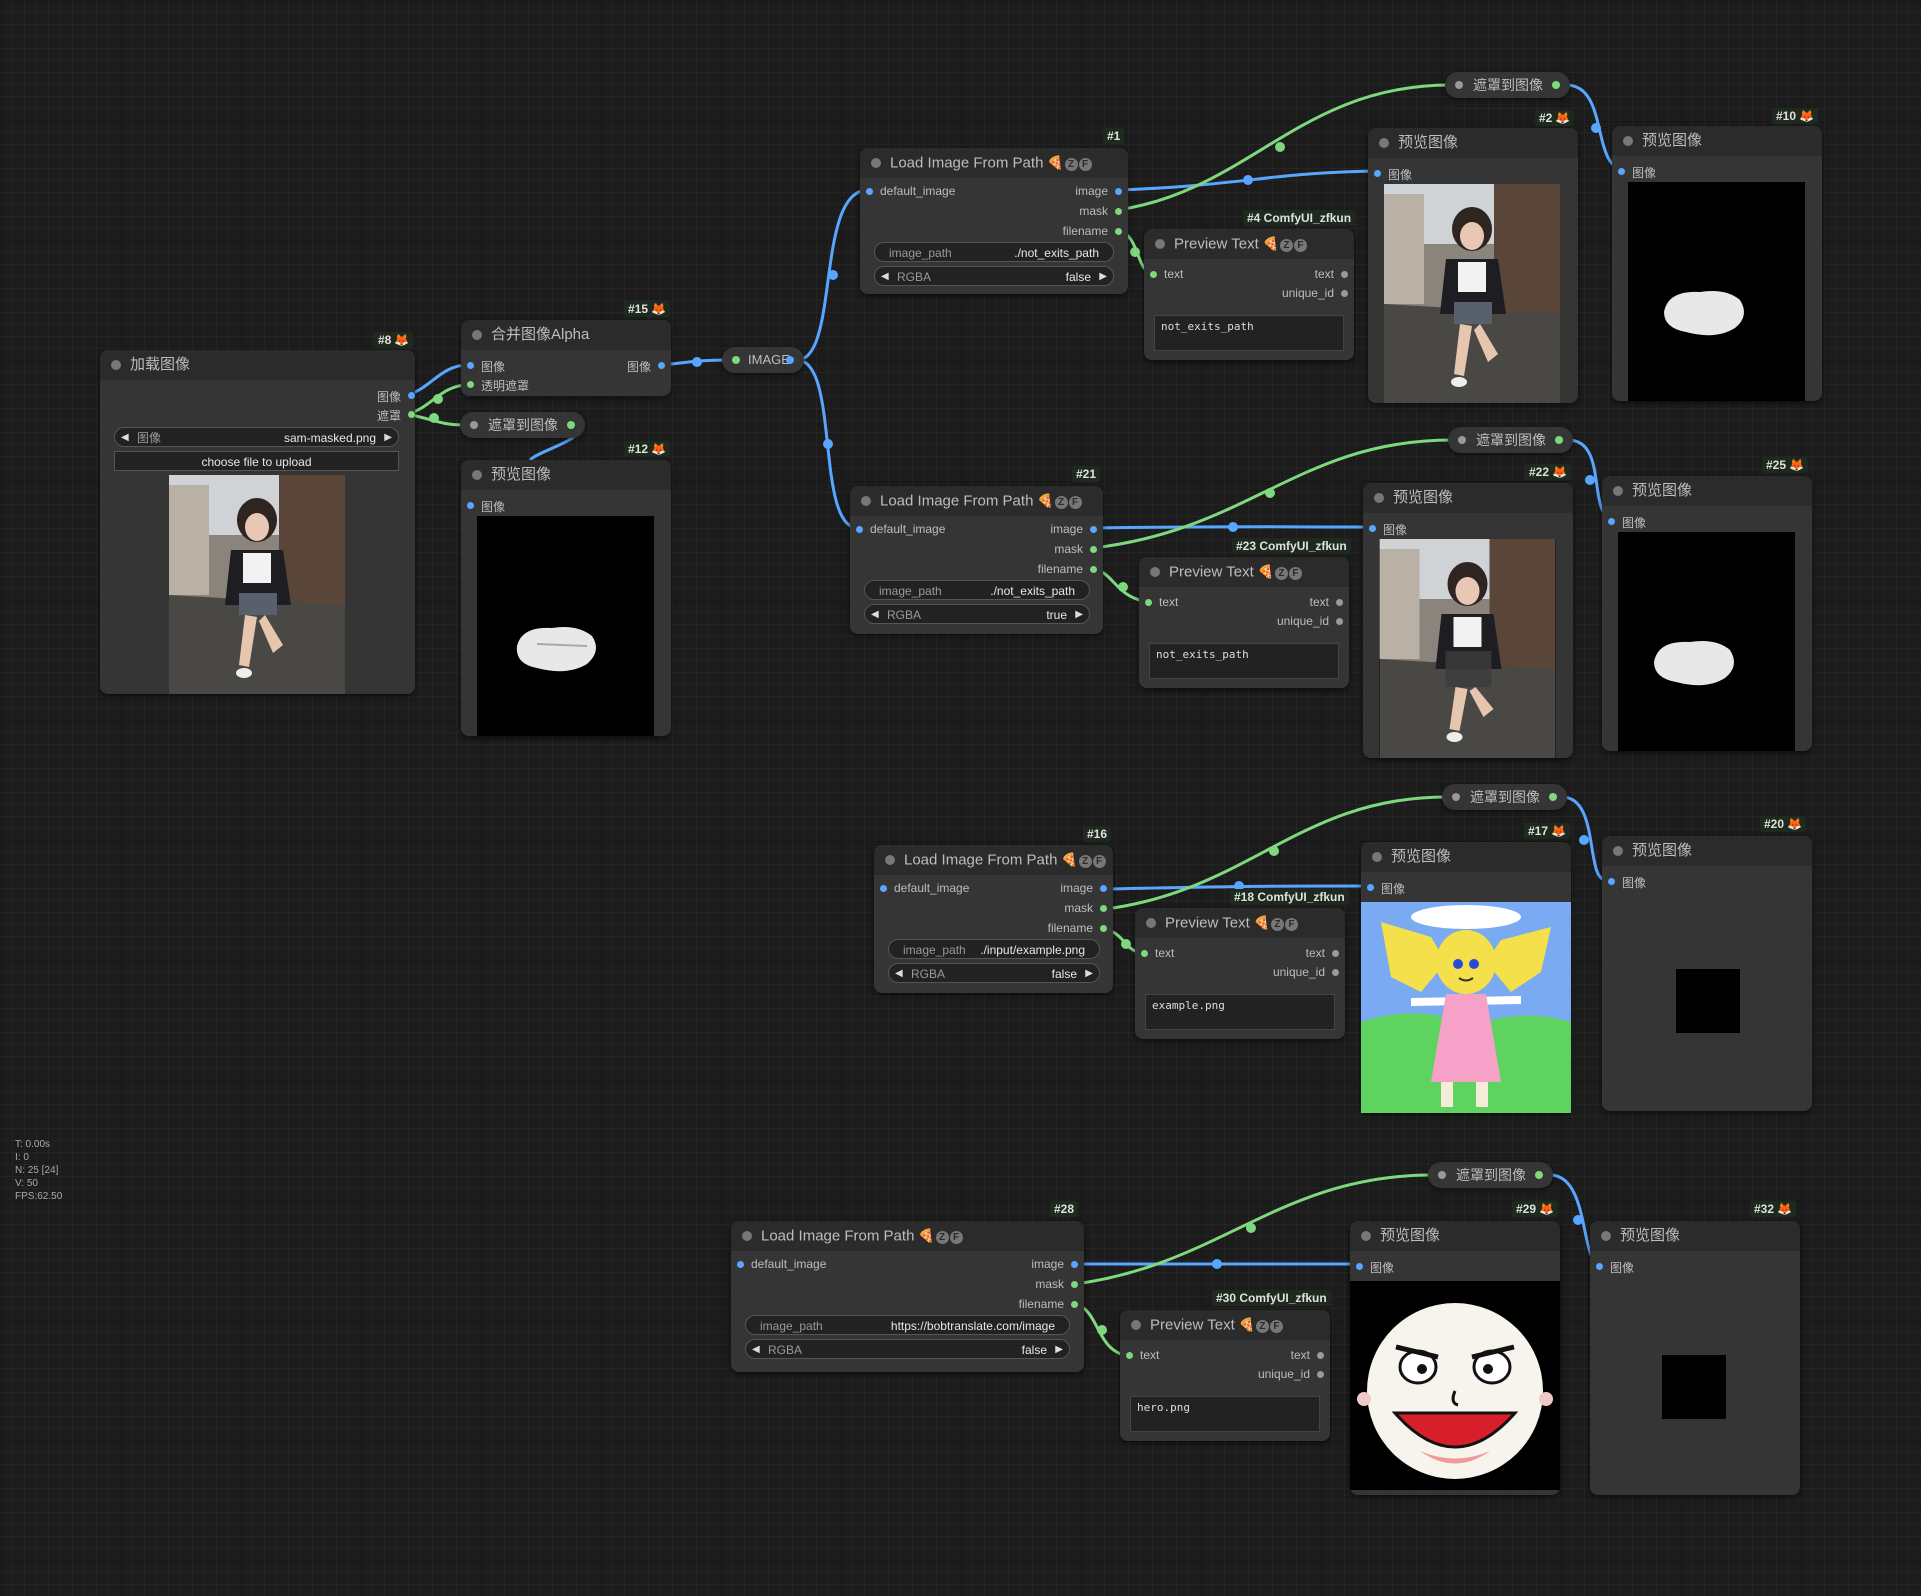 The image size is (1921, 1596). I want to click on rgba-toggle: ◀ RGBA true ▶, so click(977, 614).